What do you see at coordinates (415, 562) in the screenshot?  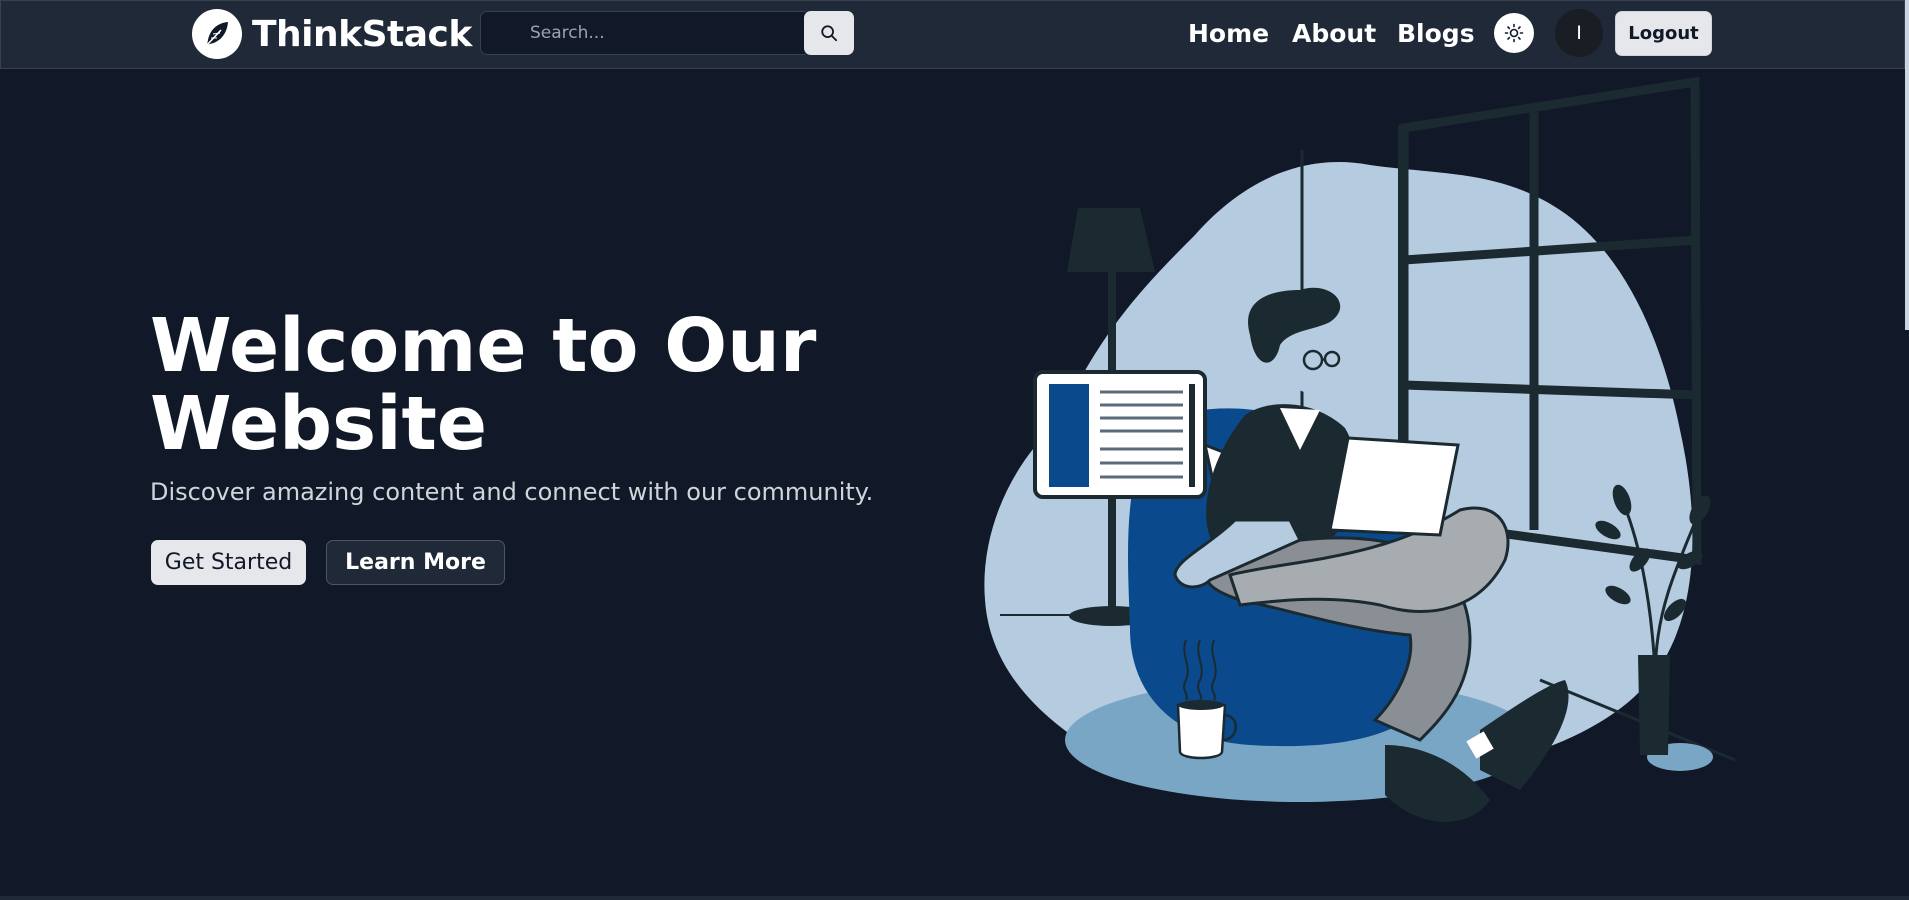 I see `learn-more-button: Learn More` at bounding box center [415, 562].